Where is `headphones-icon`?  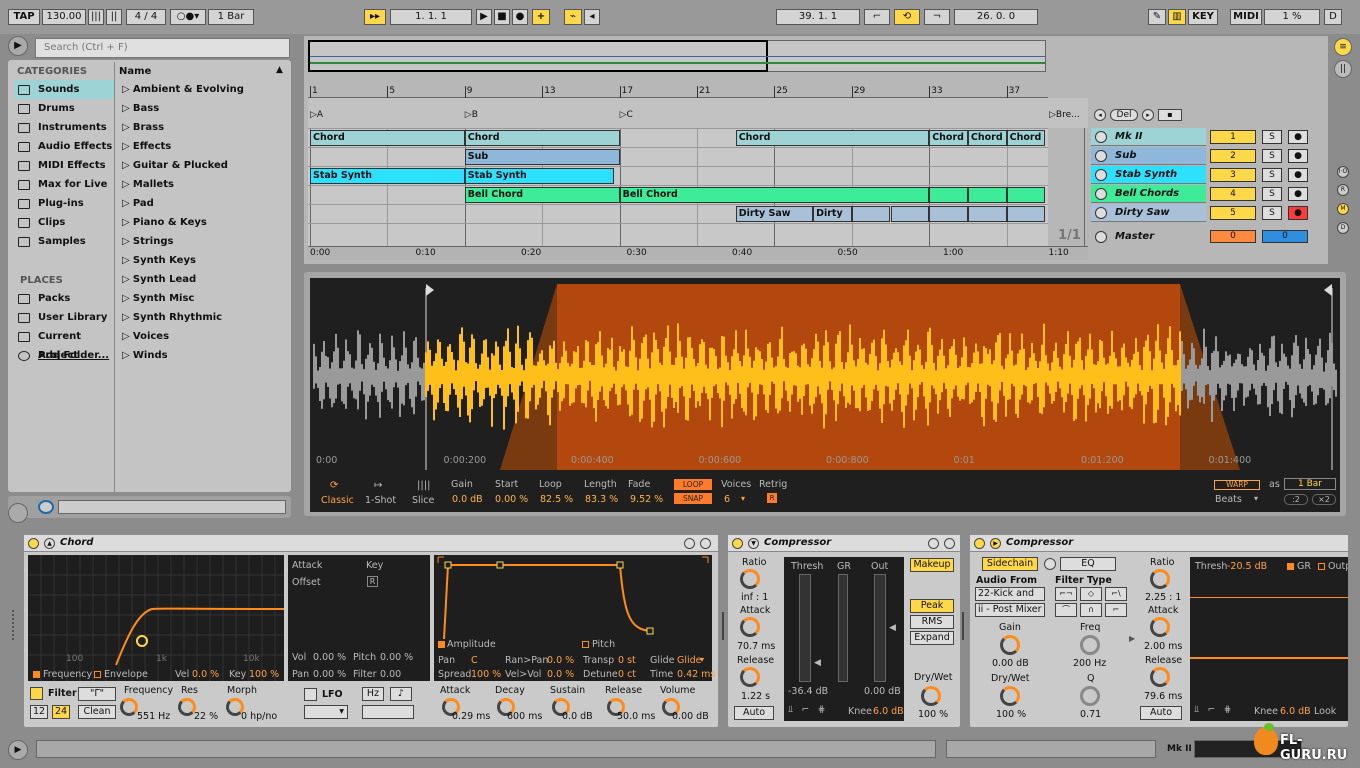
headphones-icon is located at coordinates (46, 507).